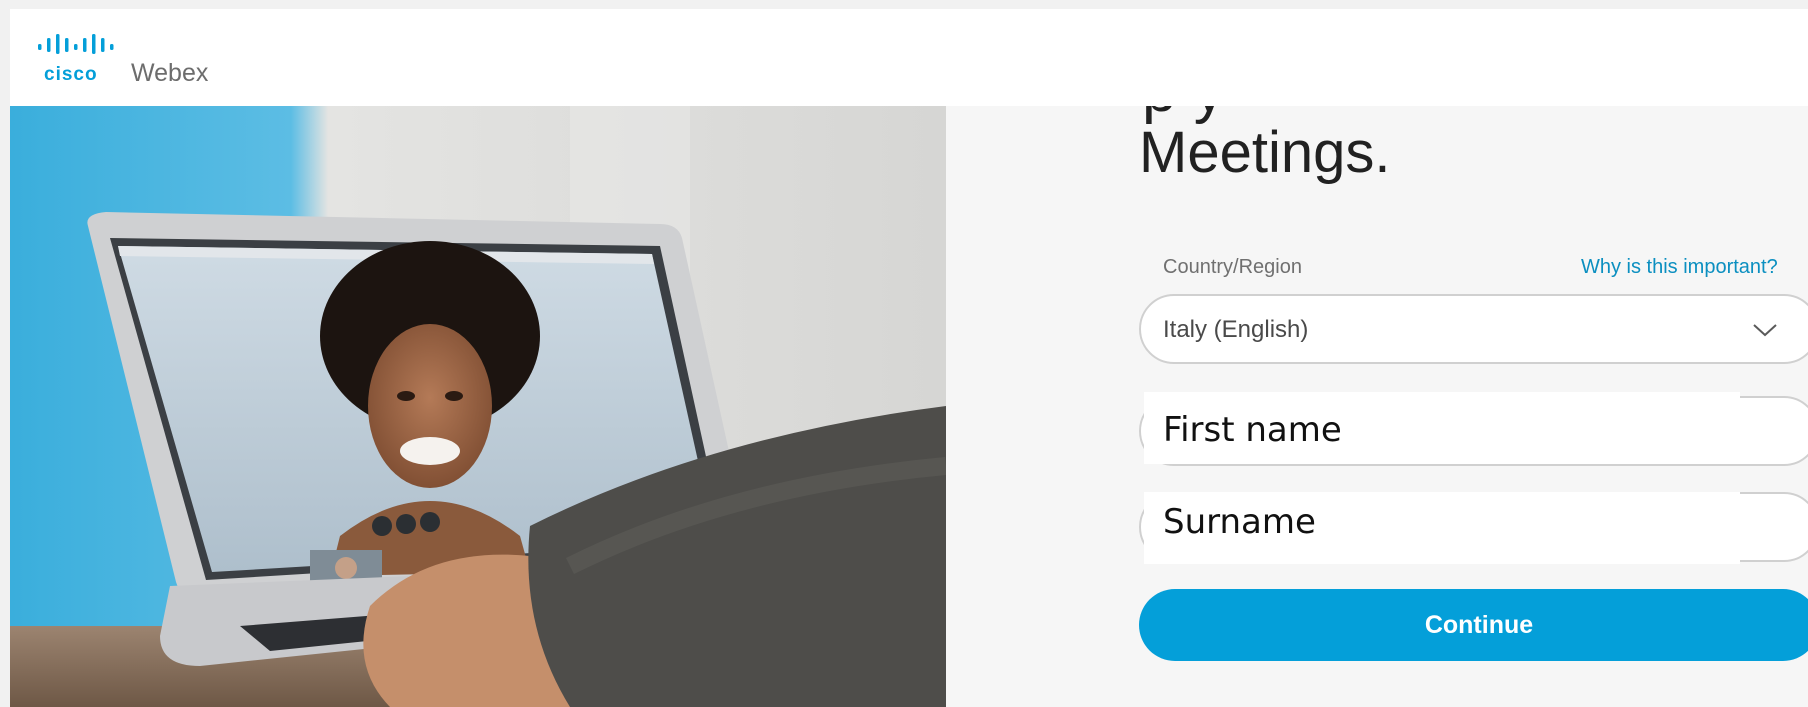  I want to click on chevron-down-icon, so click(1765, 330).